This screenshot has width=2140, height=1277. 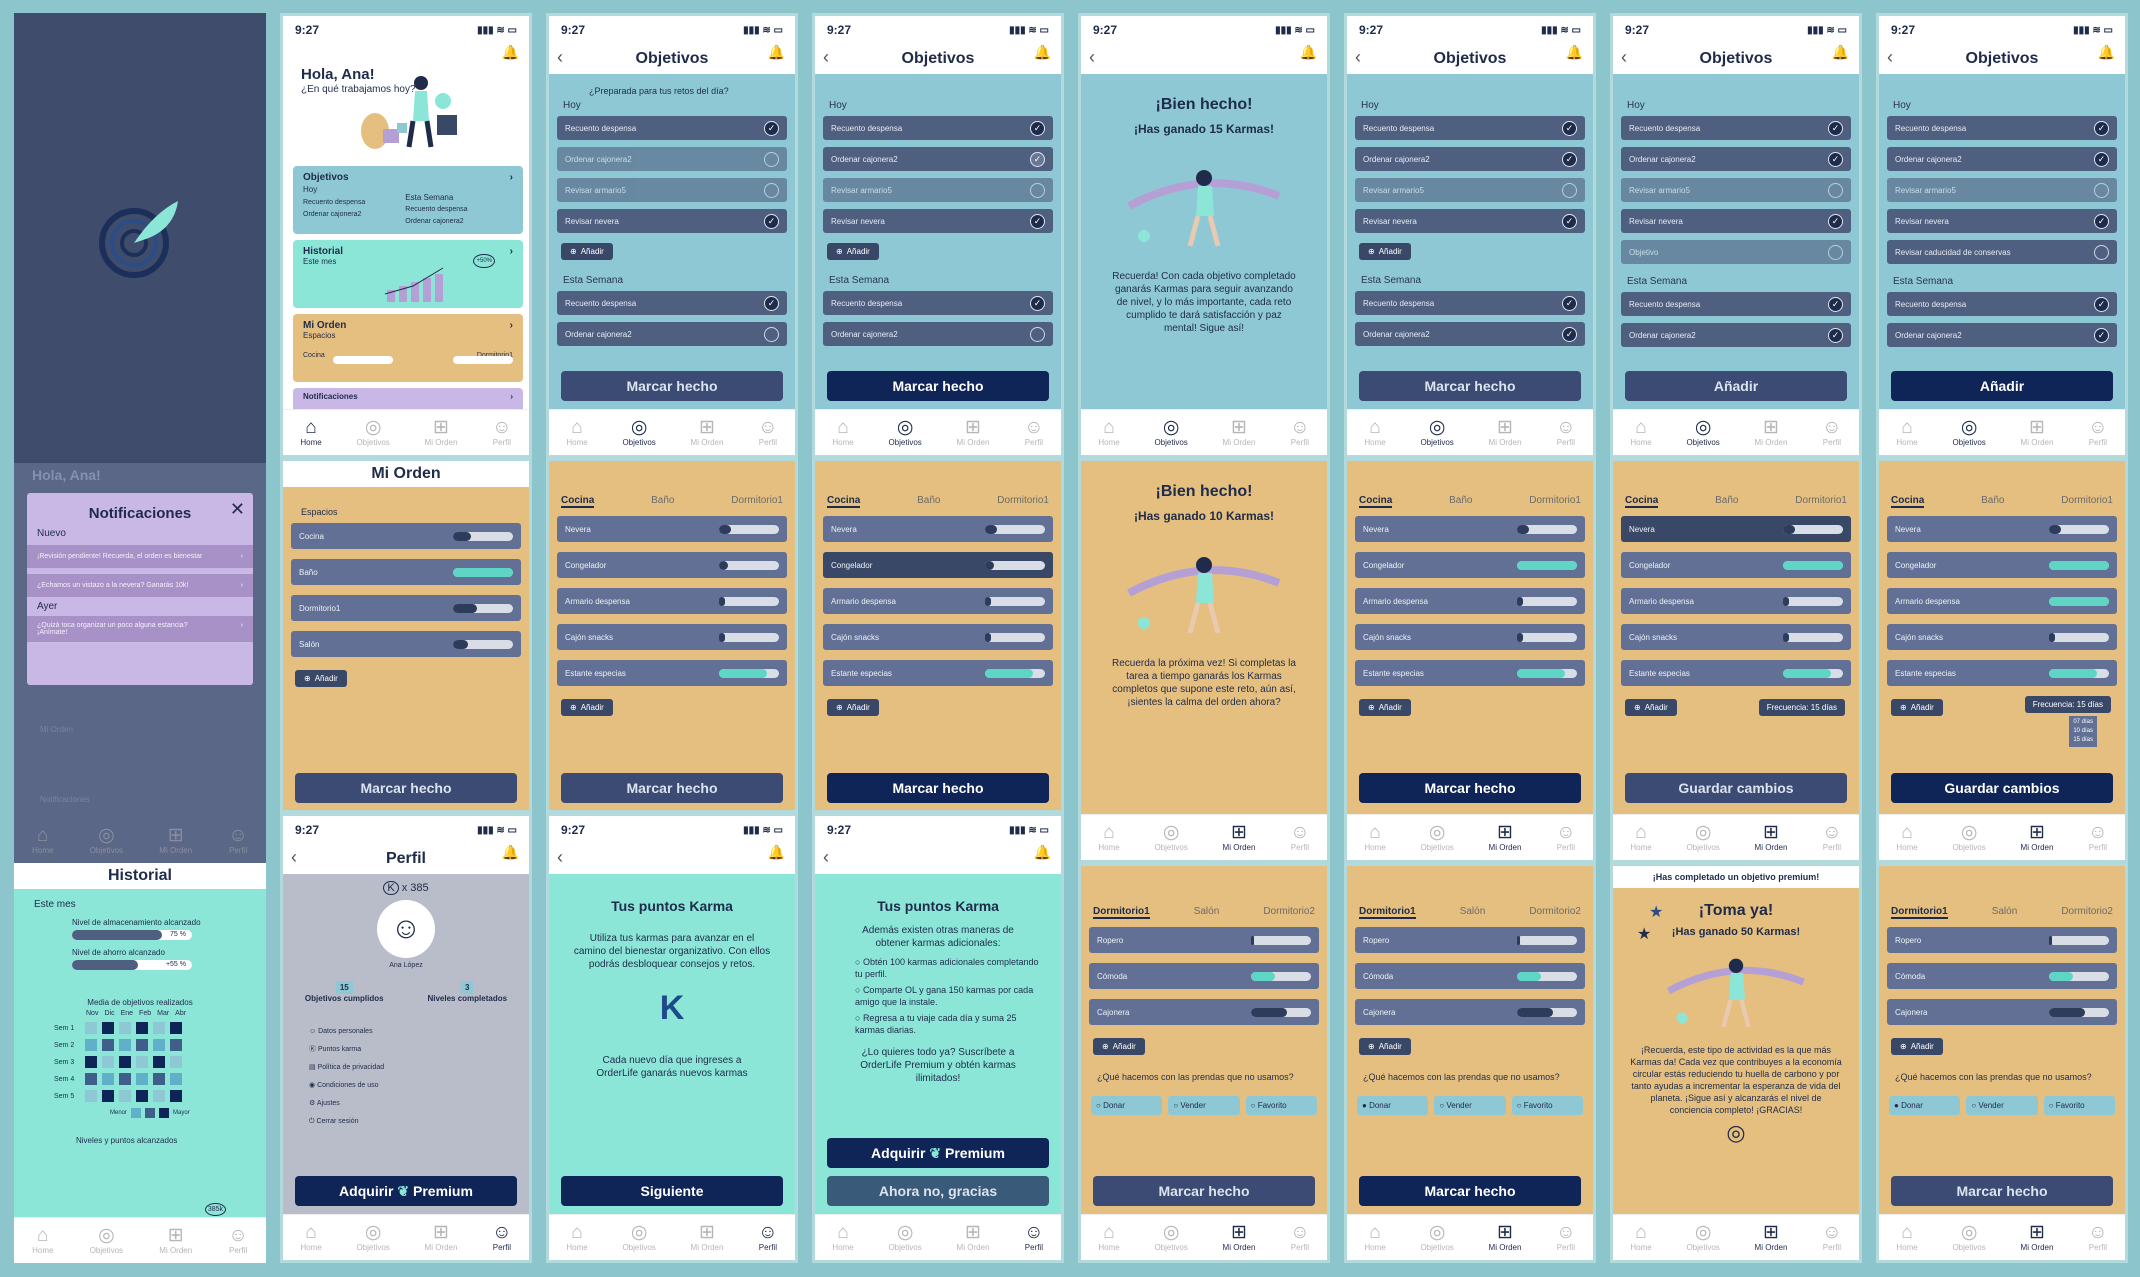 What do you see at coordinates (672, 673) in the screenshot?
I see `item-row: Estante especias` at bounding box center [672, 673].